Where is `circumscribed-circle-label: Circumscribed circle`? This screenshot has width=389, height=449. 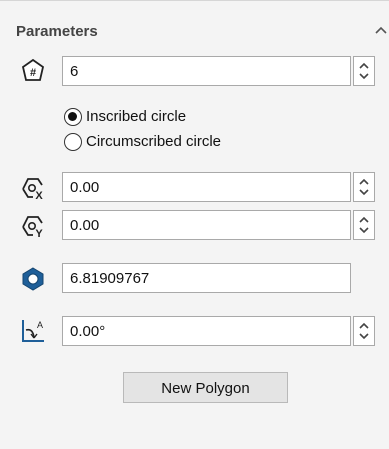
circumscribed-circle-label: Circumscribed circle is located at coordinates (154, 141).